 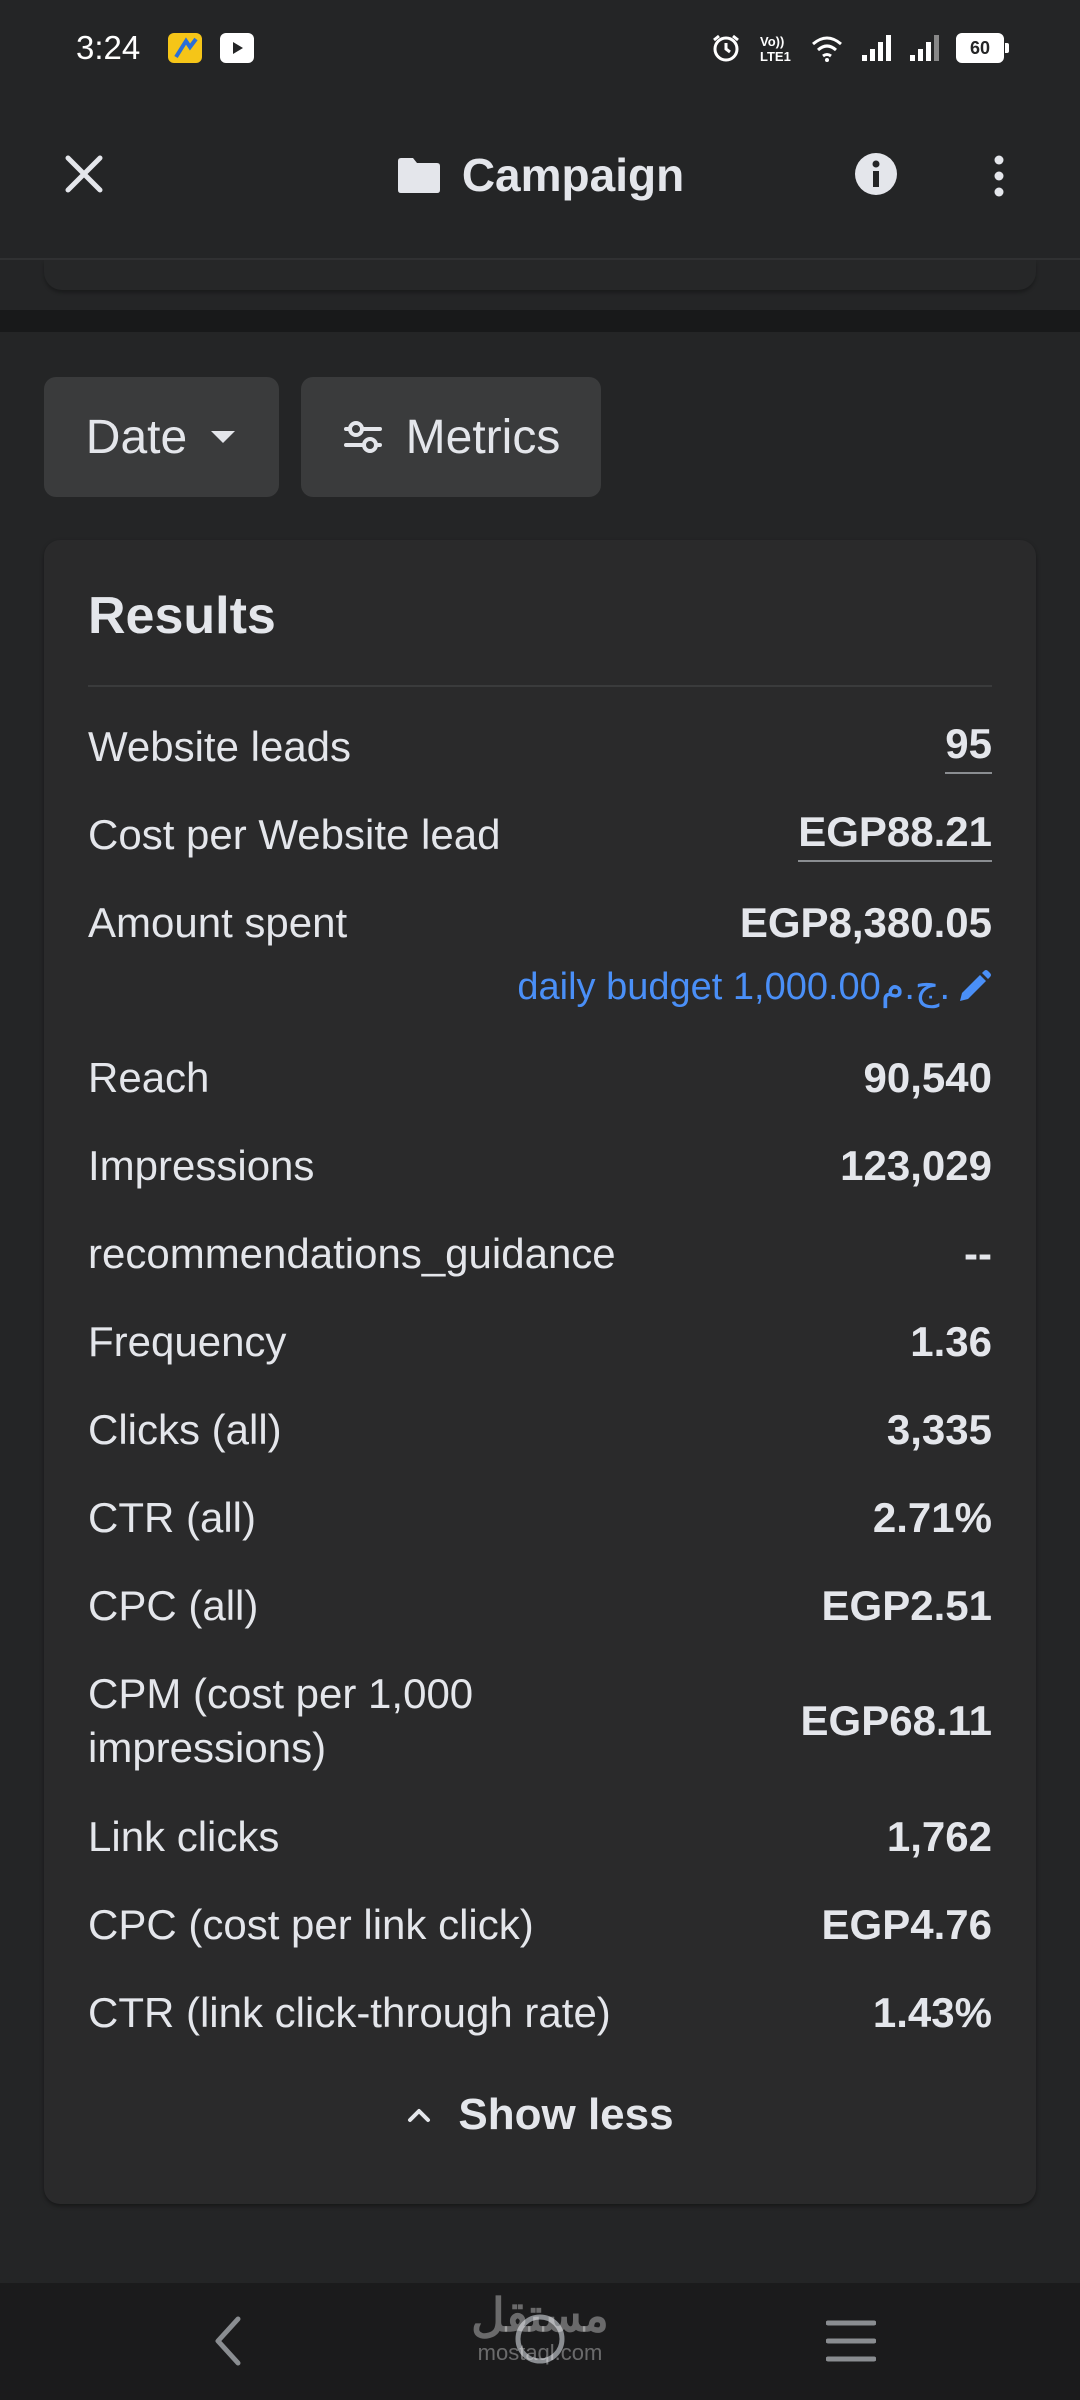 I want to click on show-less-label: Show less, so click(x=566, y=2114).